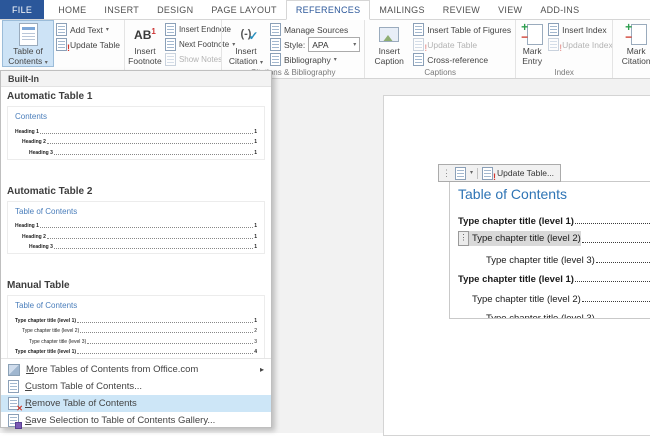  What do you see at coordinates (261, 369) in the screenshot?
I see `submenu-arrow-icon: ▸` at bounding box center [261, 369].